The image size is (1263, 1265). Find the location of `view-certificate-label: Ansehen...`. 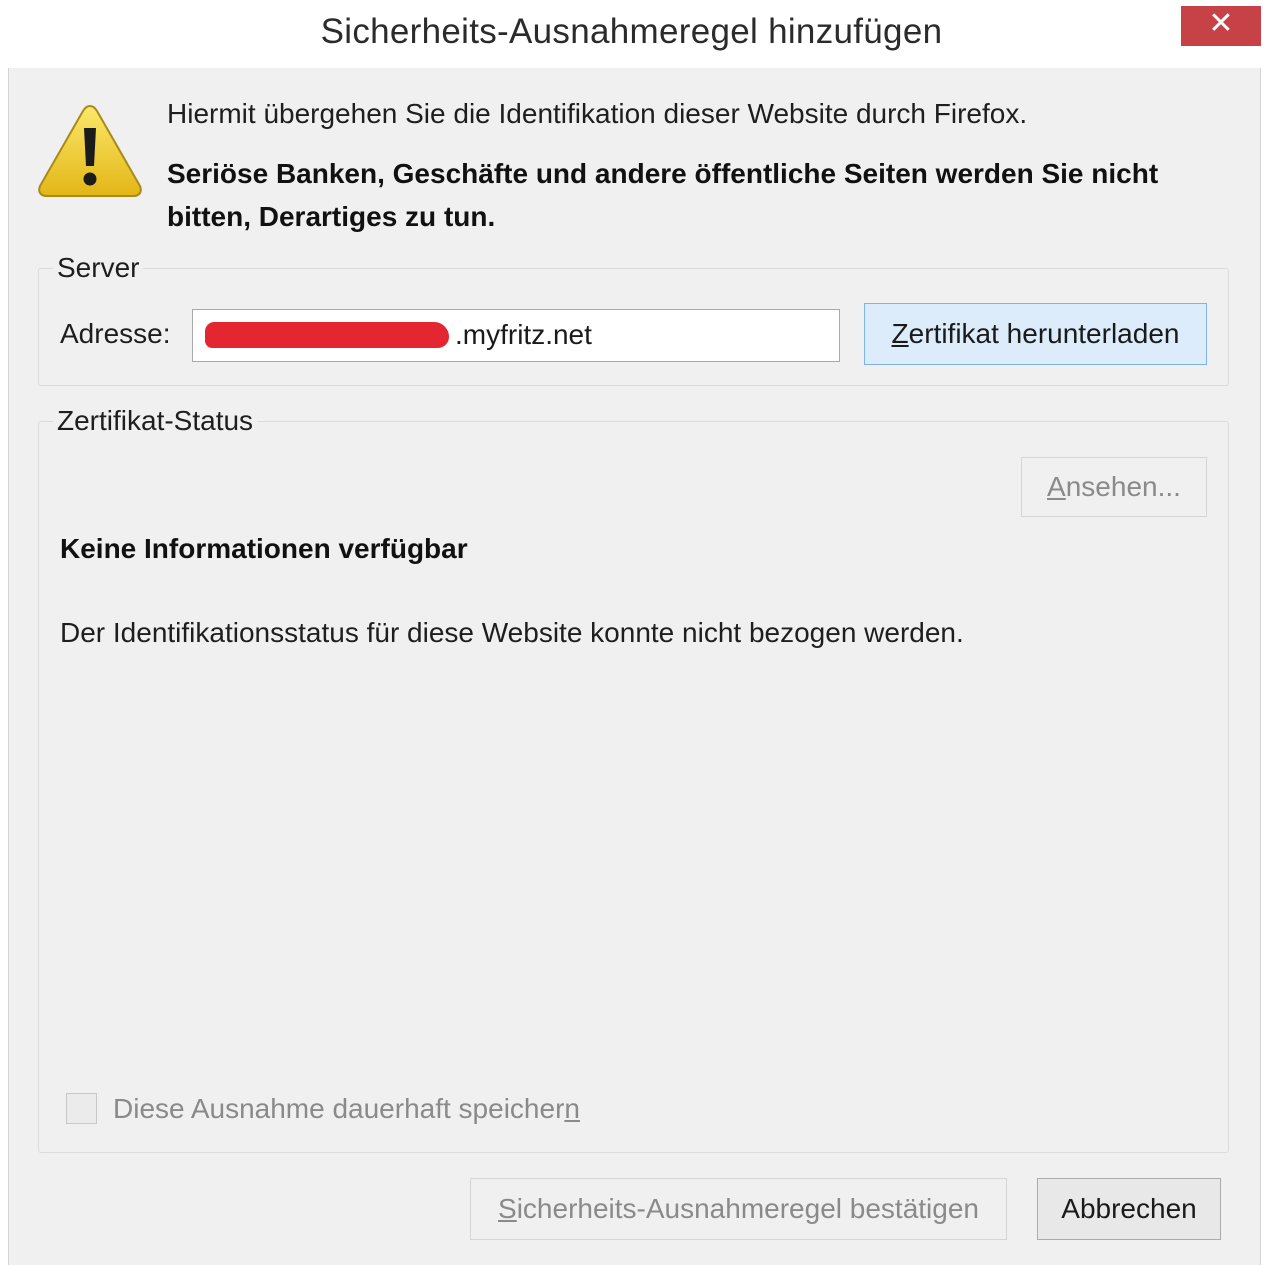

view-certificate-label: Ansehen... is located at coordinates (1114, 486).